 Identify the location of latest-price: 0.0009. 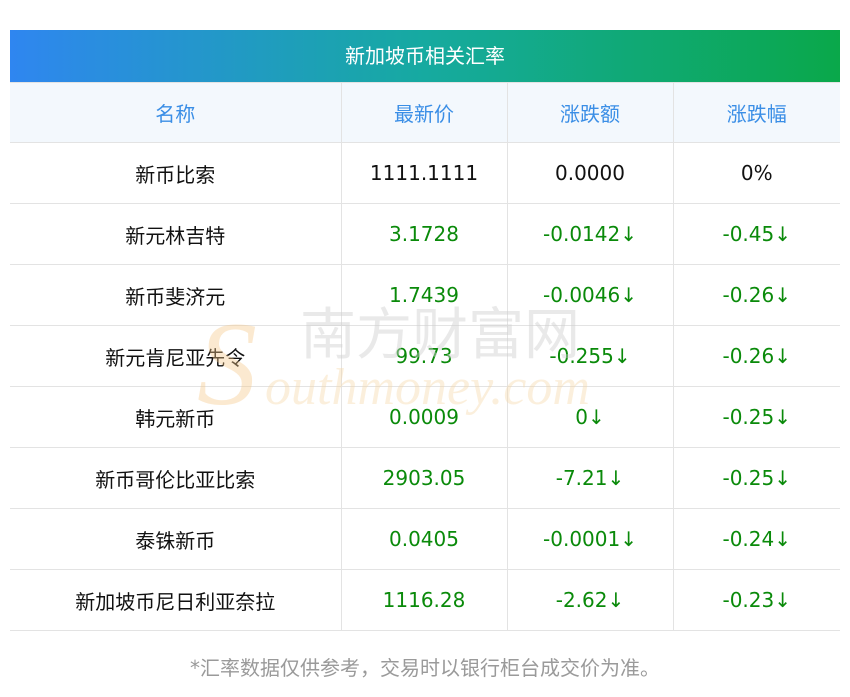
(424, 417).